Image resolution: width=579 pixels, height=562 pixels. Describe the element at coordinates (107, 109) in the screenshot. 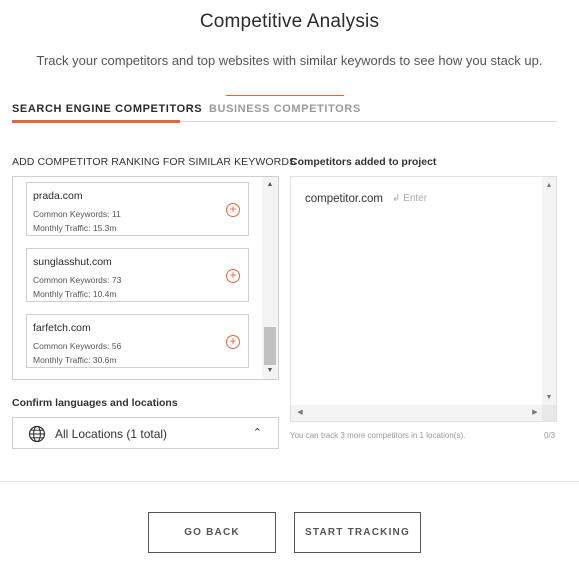

I see `tab-search-engine-competitors: SEARCH ENGINE COMPETITORS` at that location.